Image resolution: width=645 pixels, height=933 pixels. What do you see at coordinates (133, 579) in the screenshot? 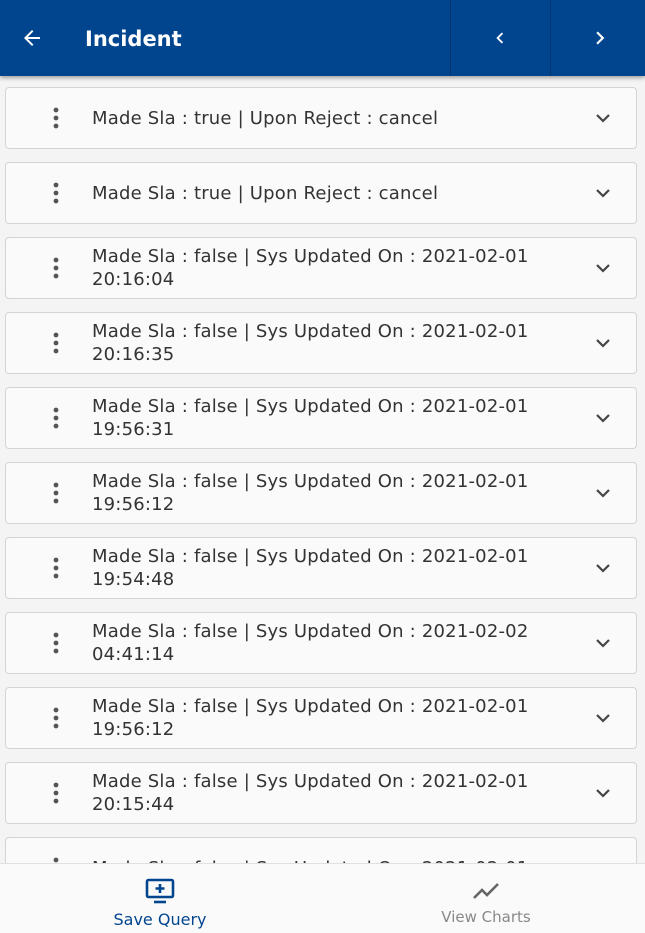
I see `record-summary-line2: 19:54:48` at bounding box center [133, 579].